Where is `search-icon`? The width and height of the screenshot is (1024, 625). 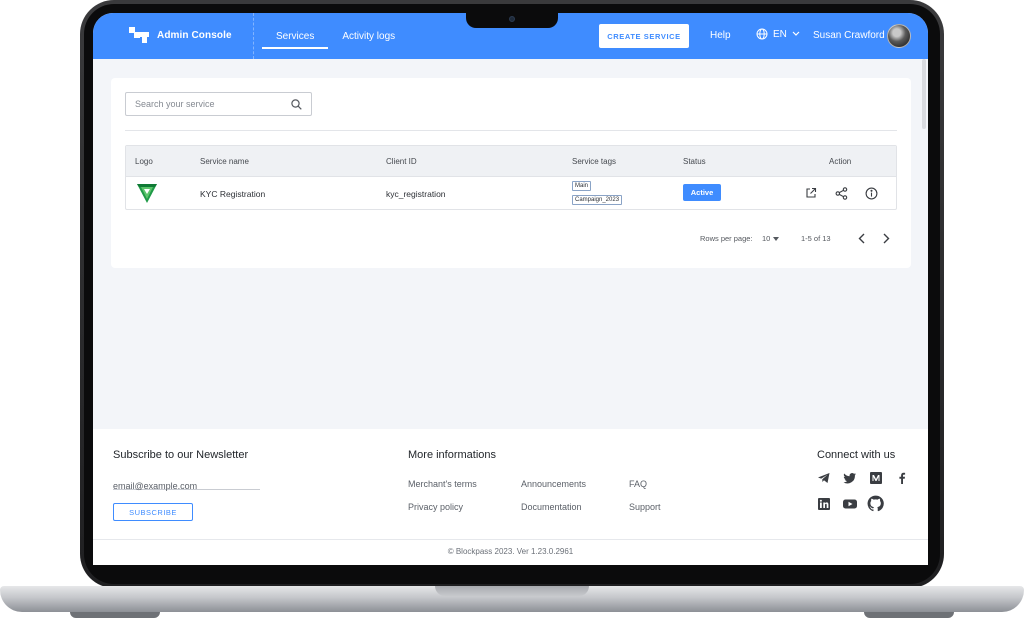 search-icon is located at coordinates (296, 104).